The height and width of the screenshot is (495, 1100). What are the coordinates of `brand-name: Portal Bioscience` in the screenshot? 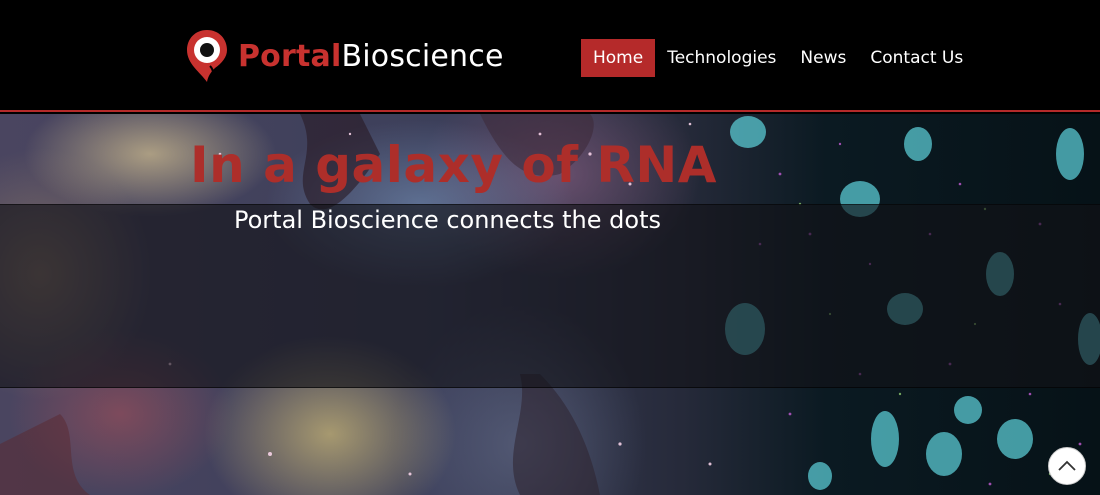 It's located at (371, 56).